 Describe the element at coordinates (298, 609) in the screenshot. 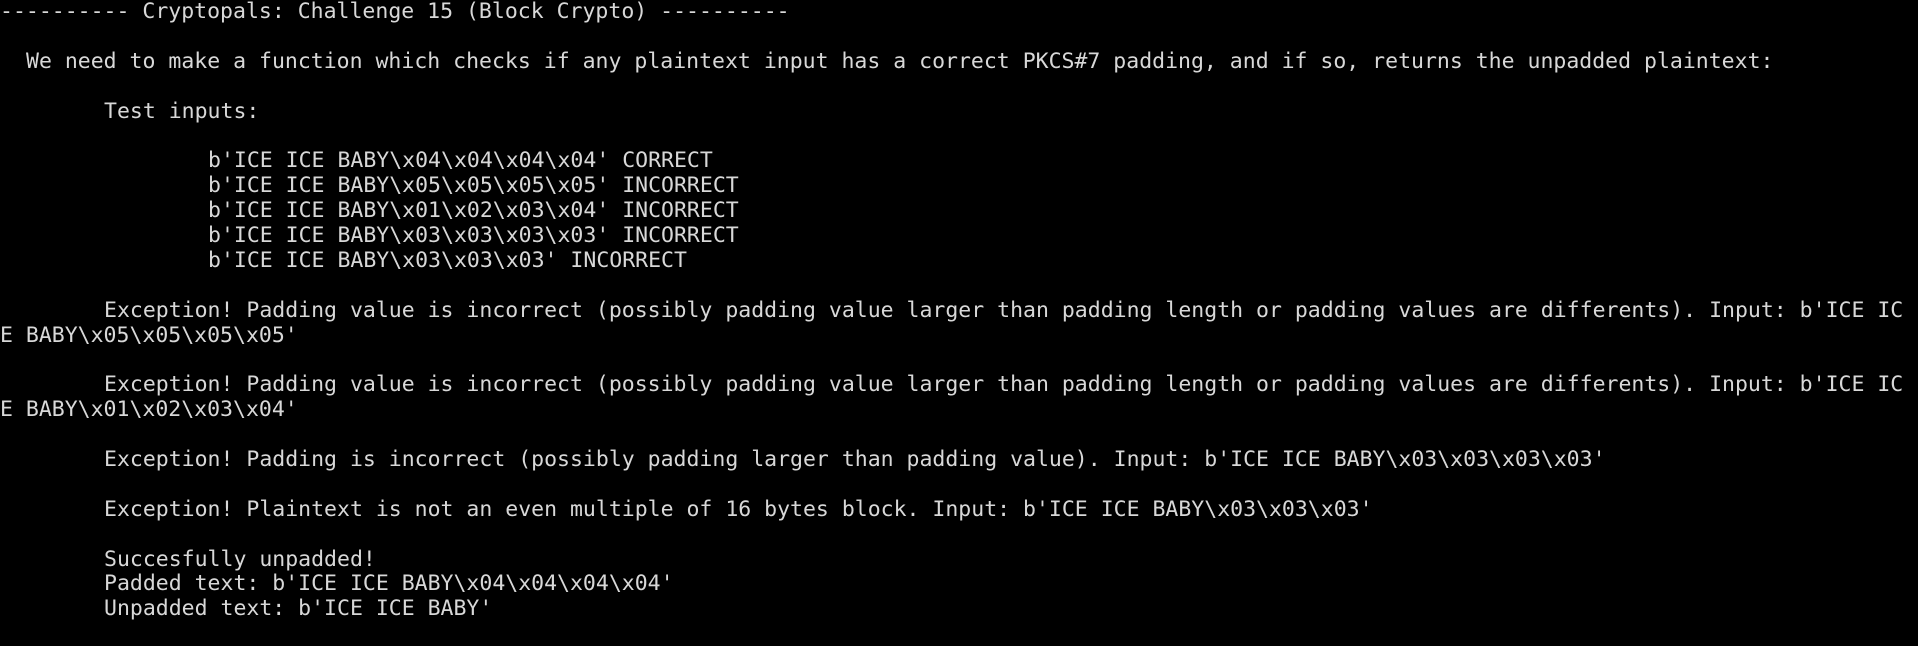

I see `unpadded-text: Unpadded text: b'ICE ICE BABY'` at that location.